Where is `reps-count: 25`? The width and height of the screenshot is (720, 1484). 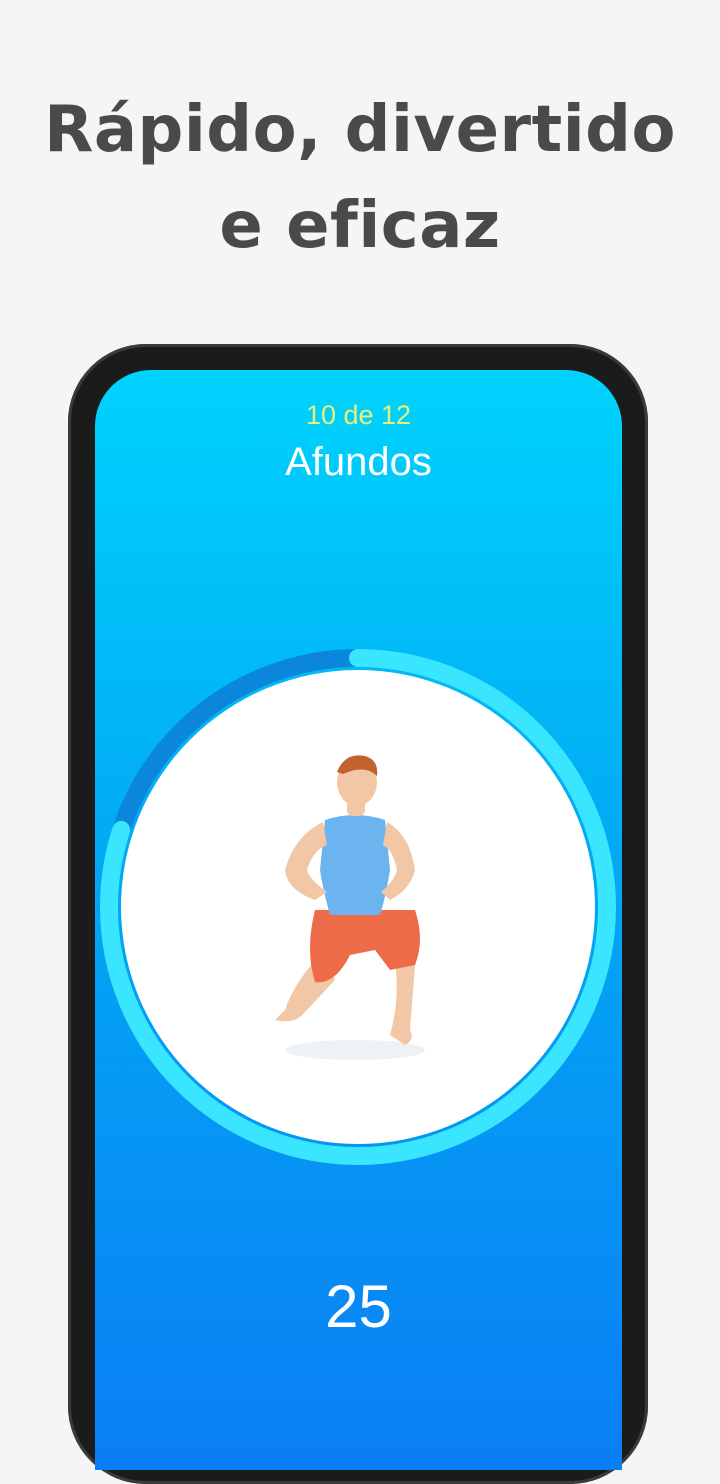 reps-count: 25 is located at coordinates (358, 1306).